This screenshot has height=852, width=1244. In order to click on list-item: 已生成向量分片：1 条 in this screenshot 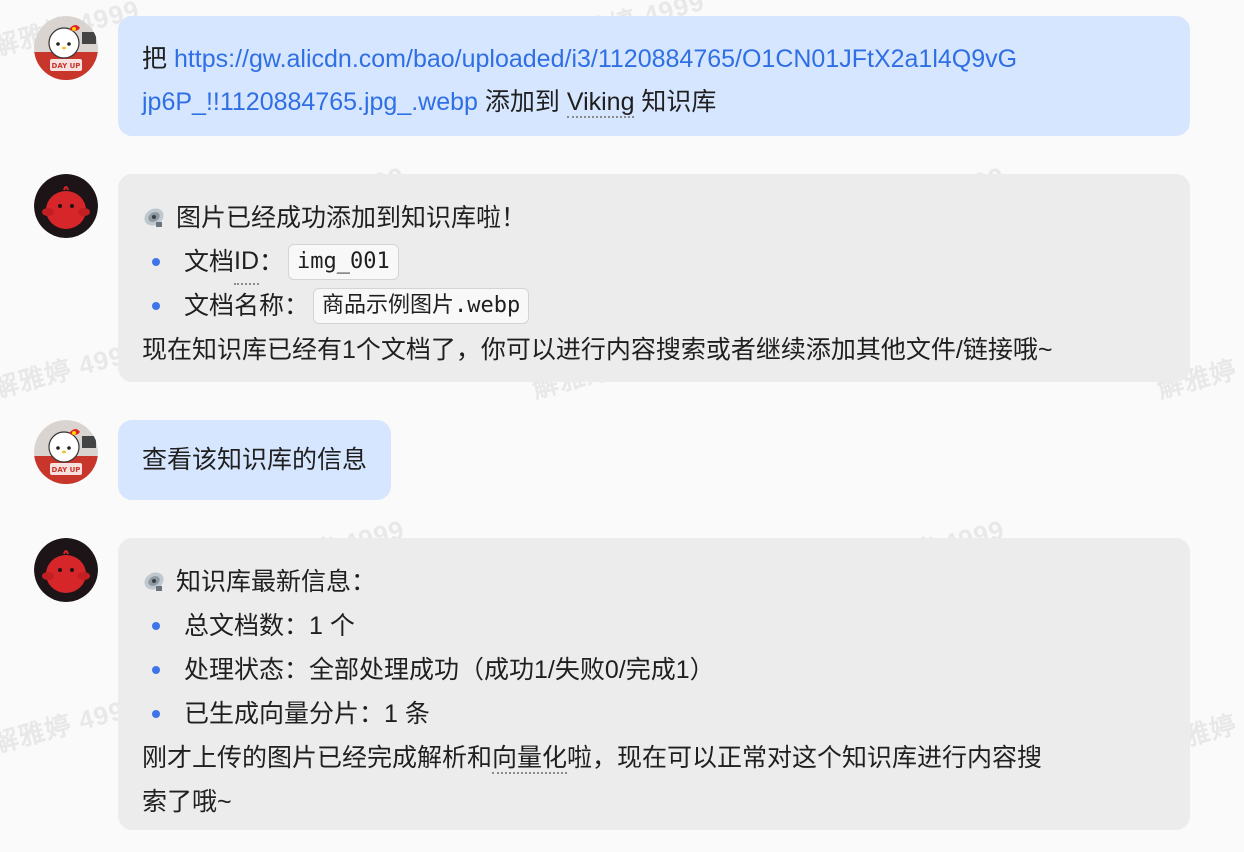, I will do `click(654, 714)`.